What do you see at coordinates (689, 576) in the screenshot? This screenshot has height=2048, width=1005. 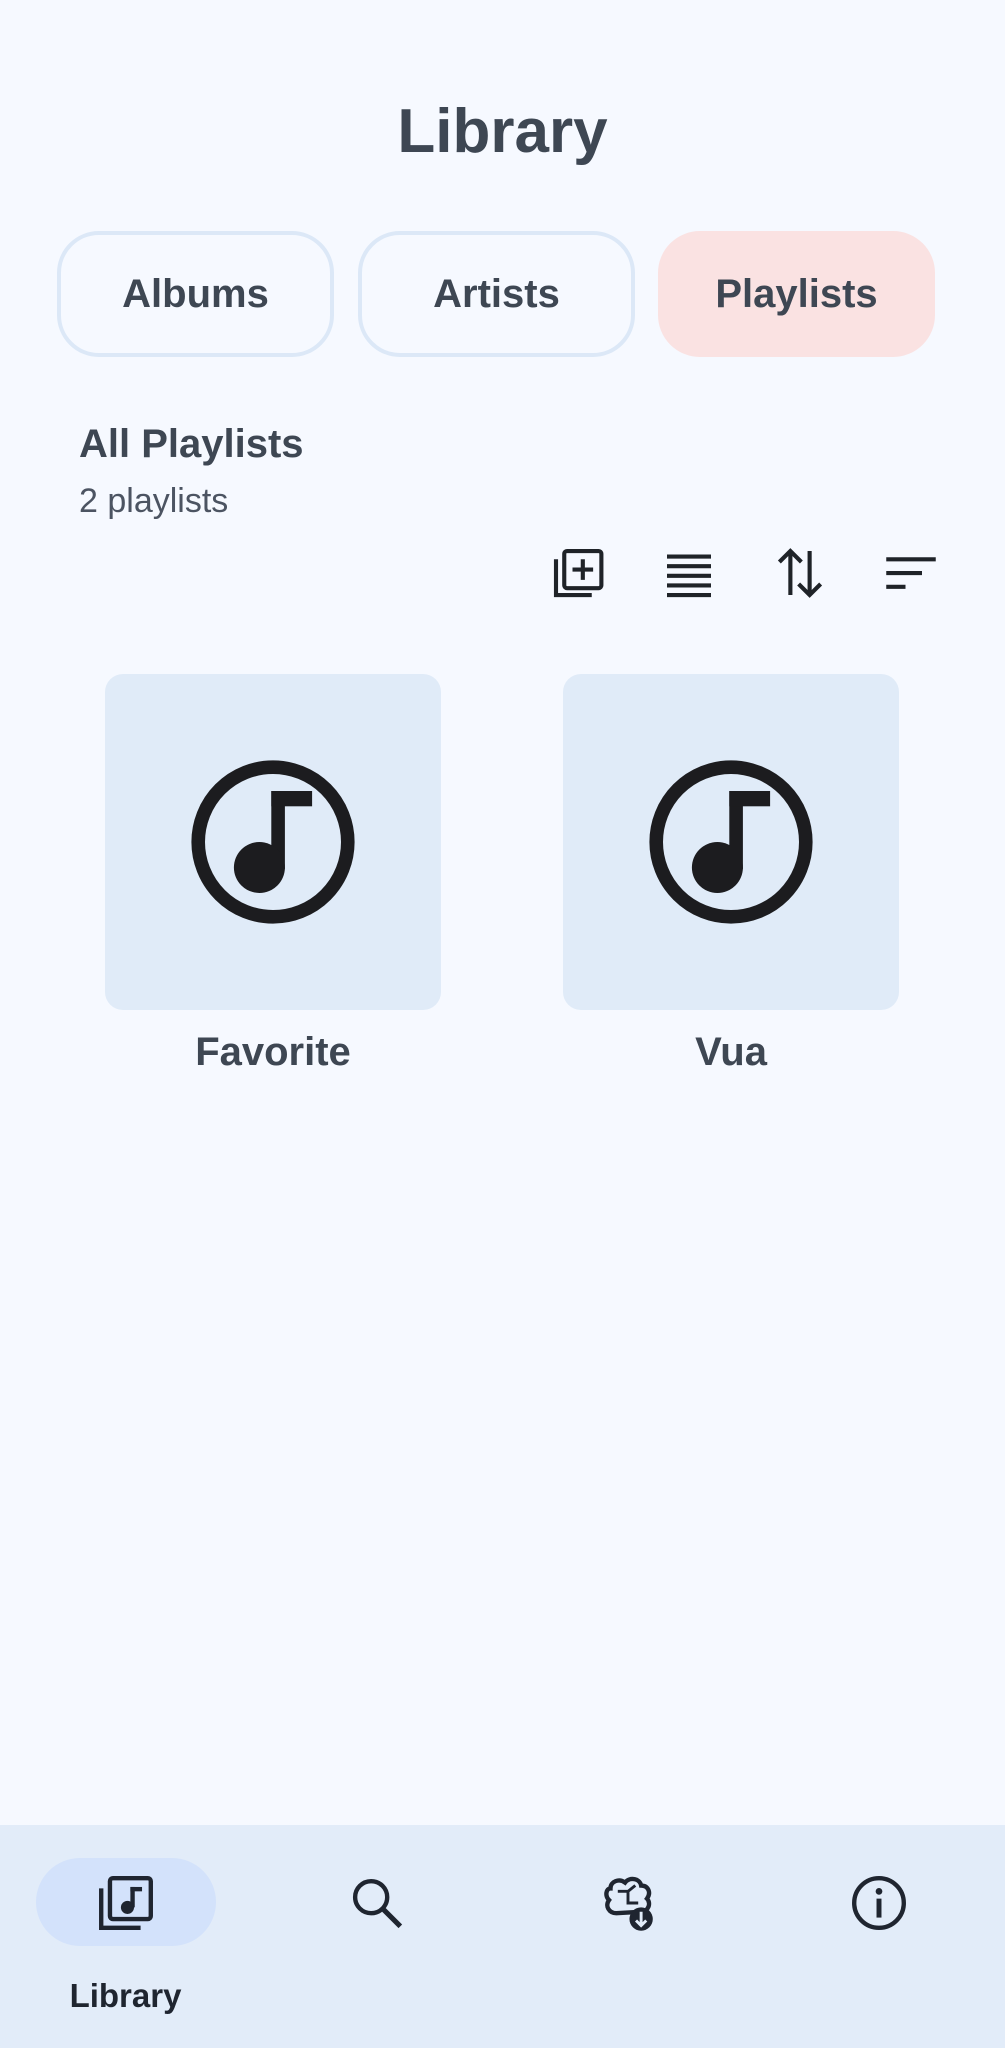 I see `list-view-icon` at bounding box center [689, 576].